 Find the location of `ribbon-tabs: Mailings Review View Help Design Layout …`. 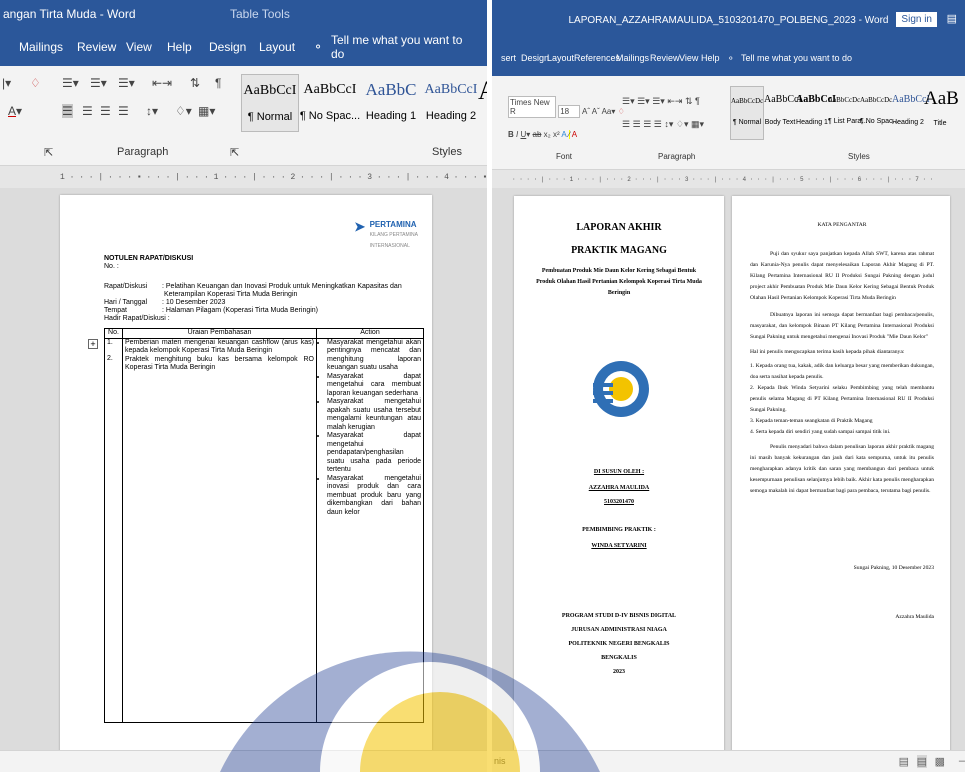

ribbon-tabs: Mailings Review View Help Design Layout … is located at coordinates (243, 47).